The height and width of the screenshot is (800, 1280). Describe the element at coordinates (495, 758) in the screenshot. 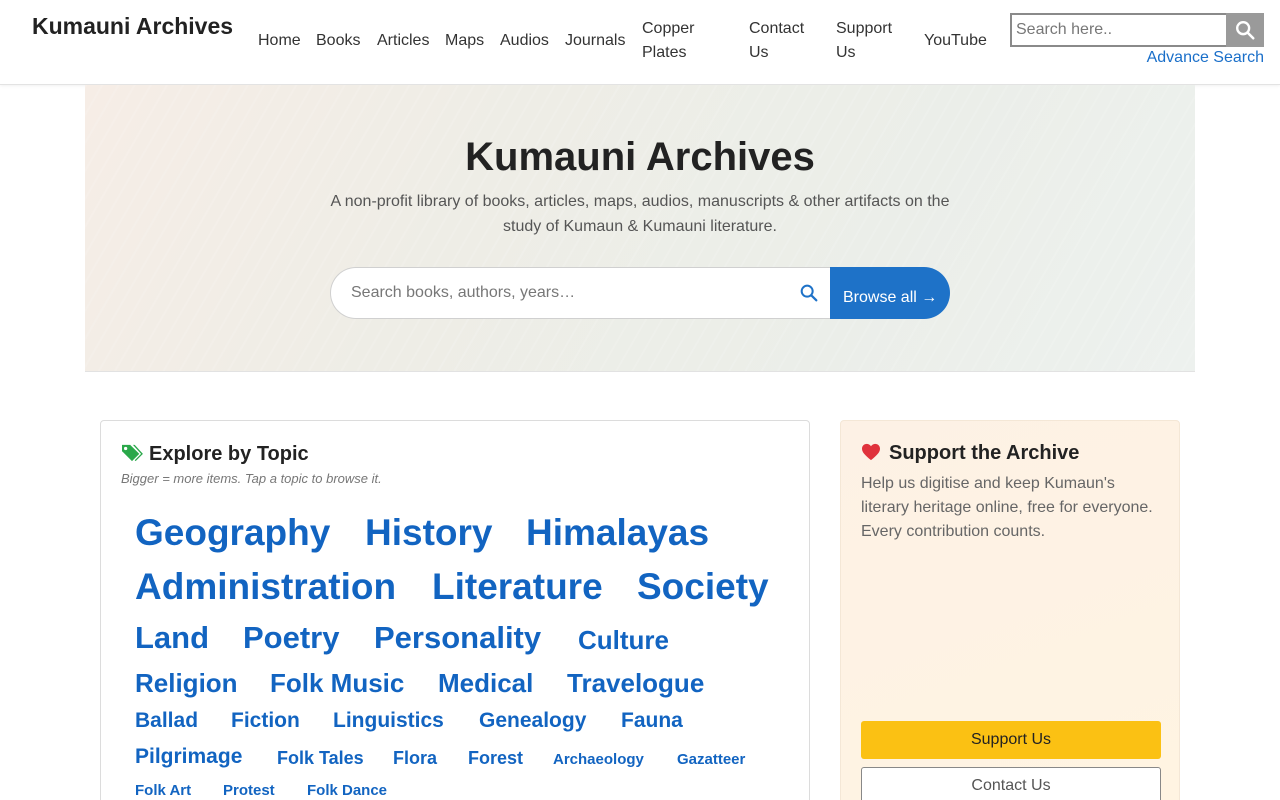

I see `topic-forest: Forest` at that location.